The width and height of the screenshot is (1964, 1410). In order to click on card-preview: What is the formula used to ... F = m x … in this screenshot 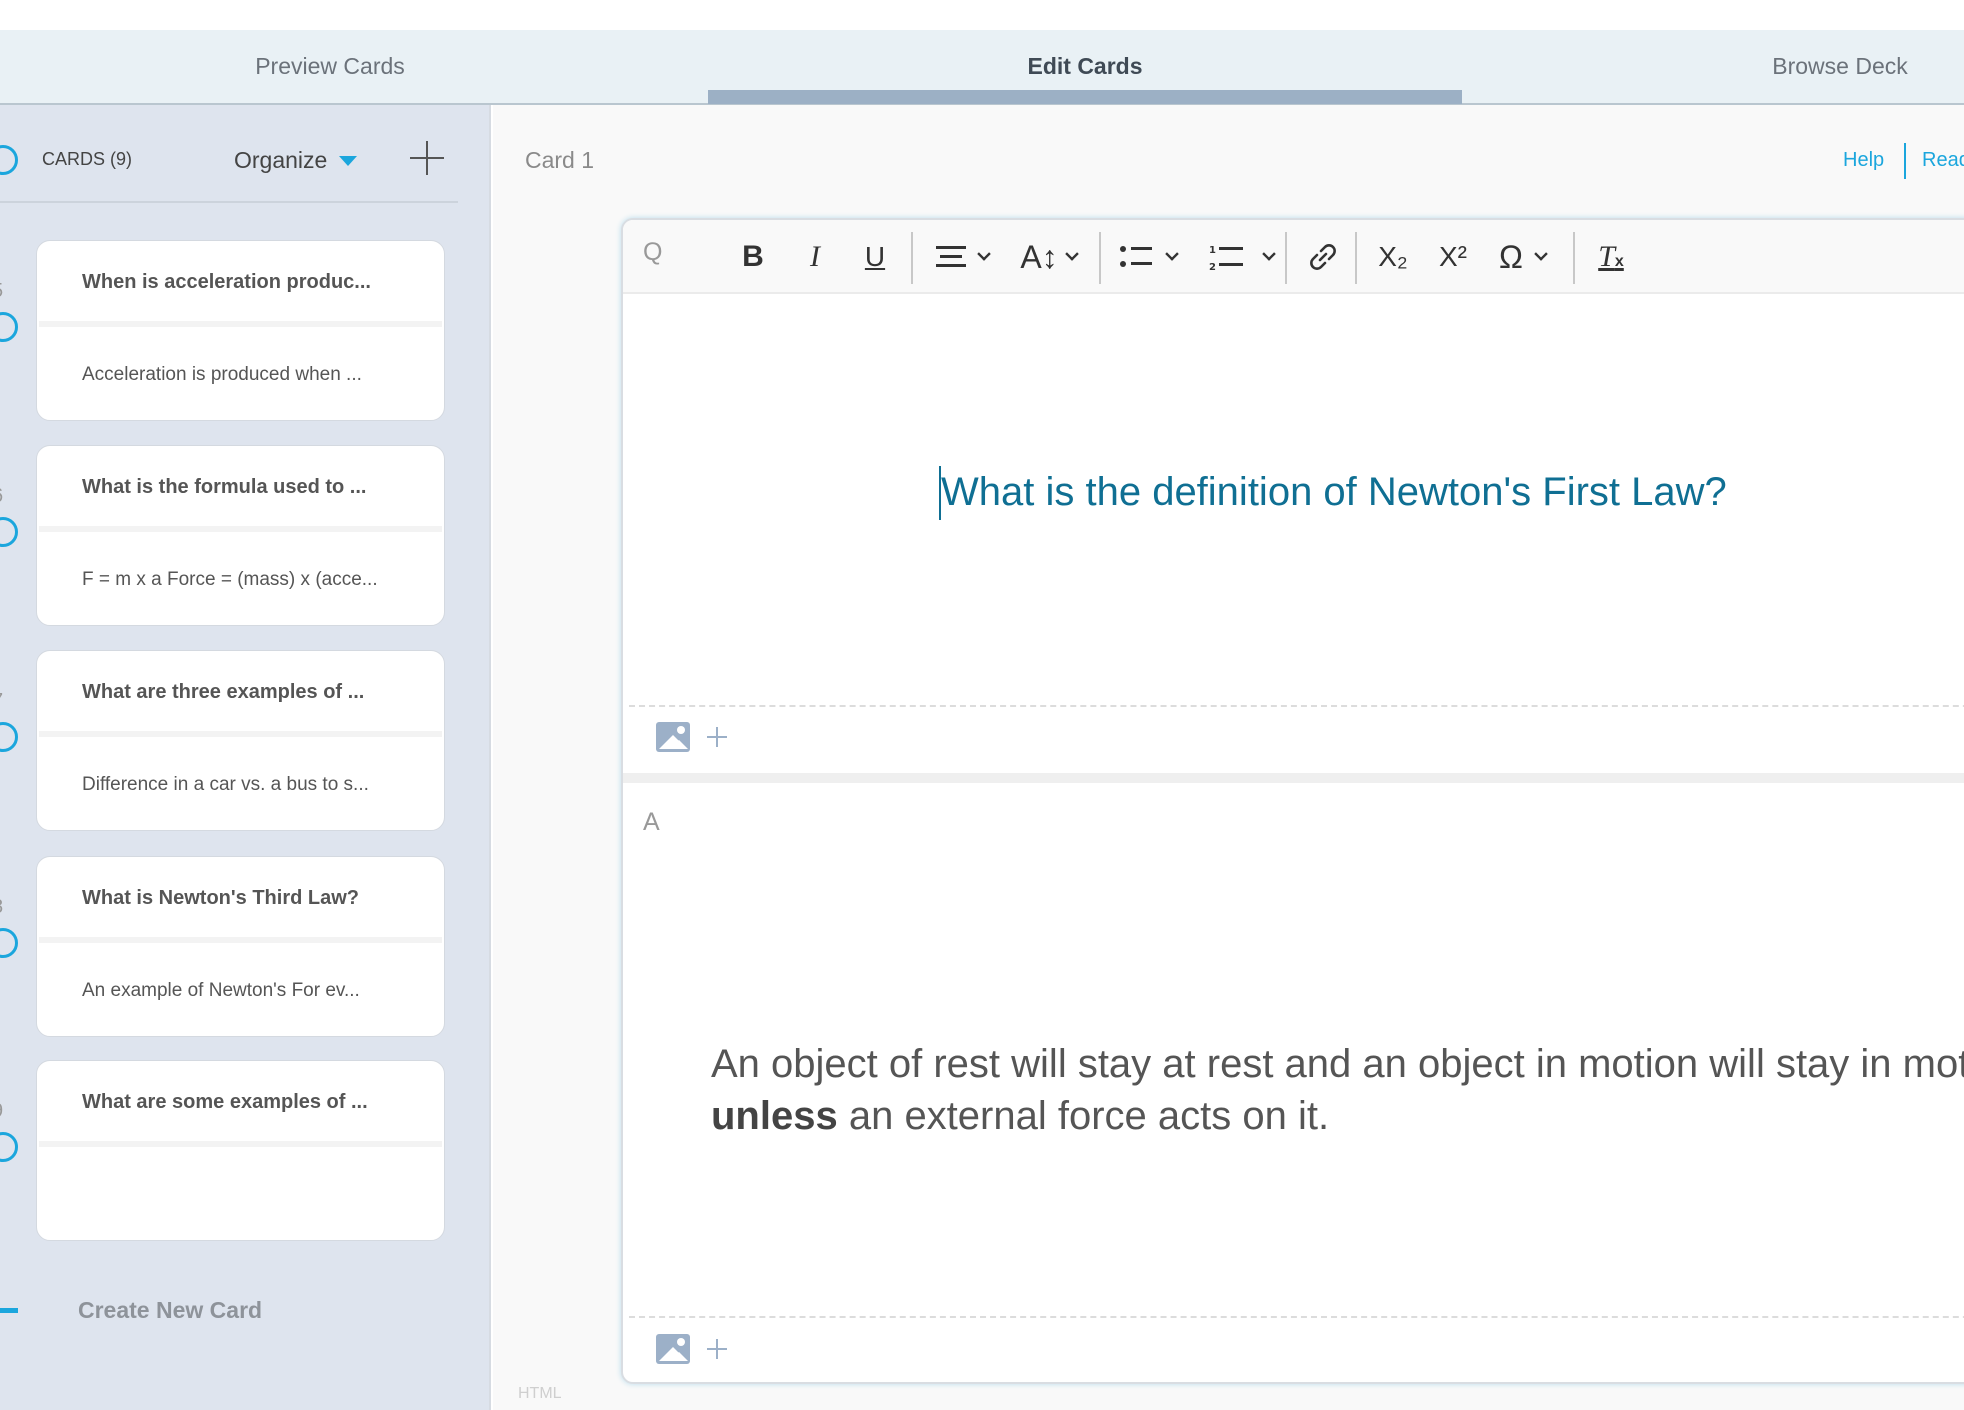, I will do `click(240, 535)`.